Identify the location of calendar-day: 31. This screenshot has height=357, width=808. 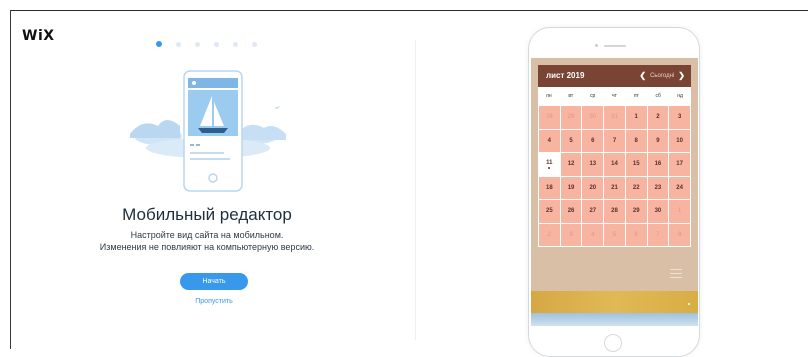
(614, 117).